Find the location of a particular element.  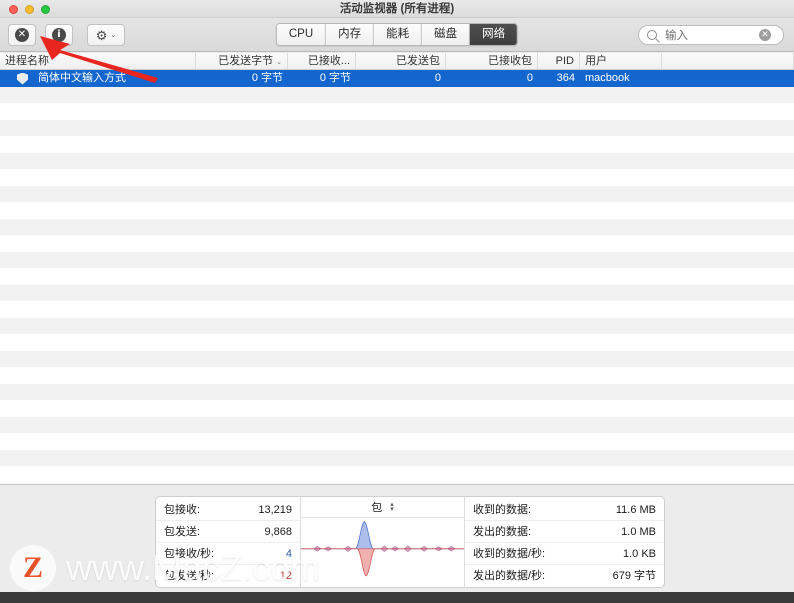

graph-unit-selector: 包 ▴ ▾ is located at coordinates (382, 507).